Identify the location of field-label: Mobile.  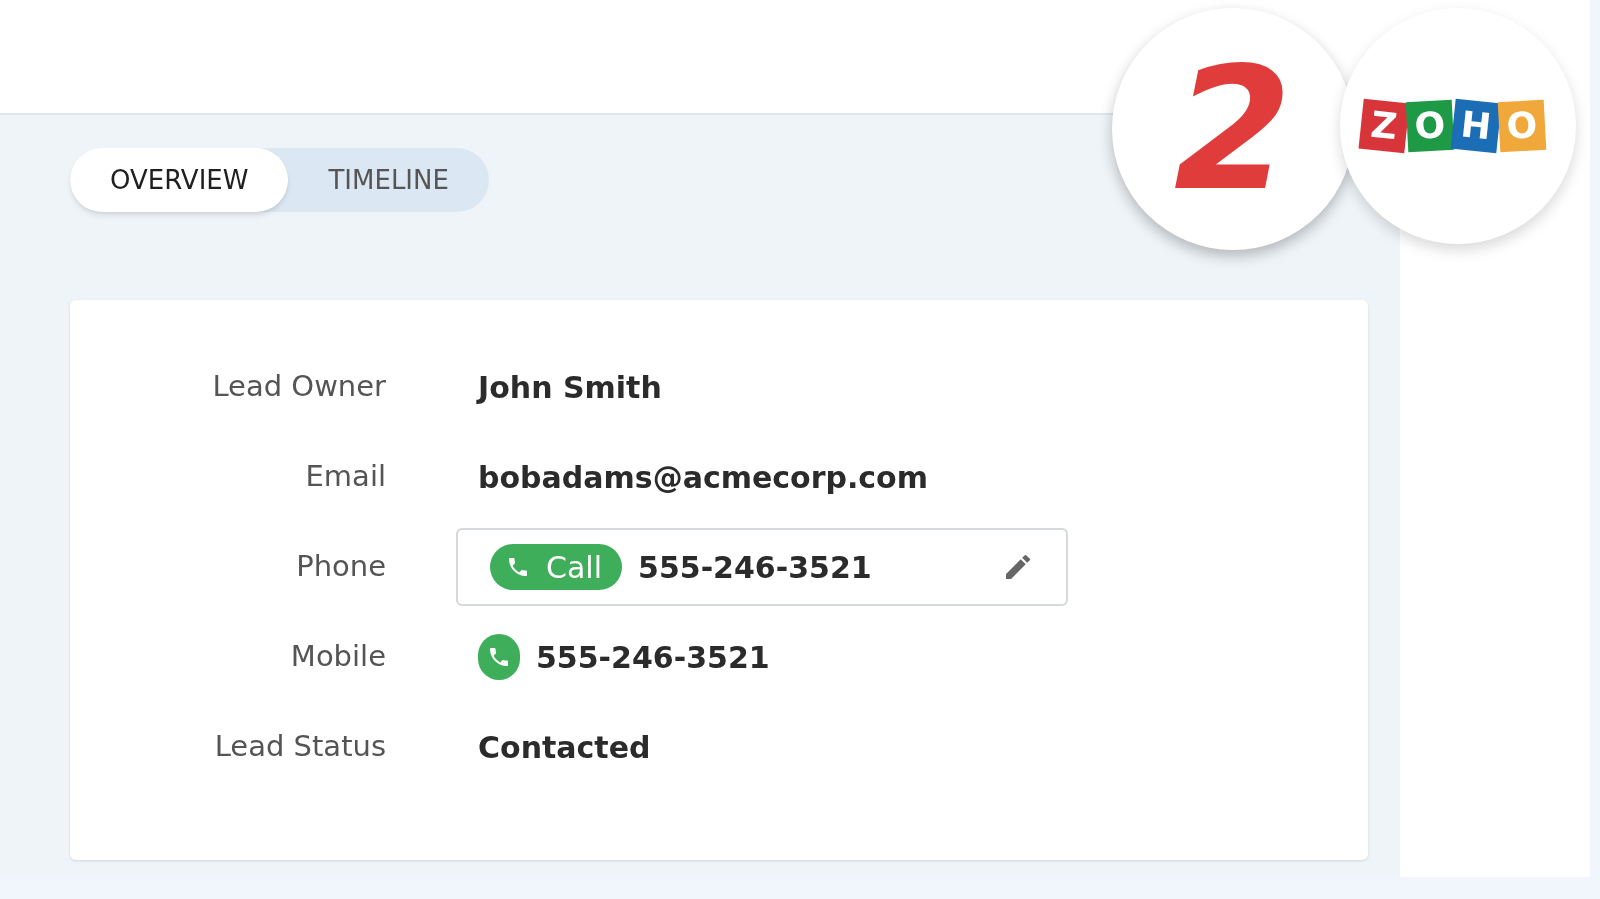
(337, 657).